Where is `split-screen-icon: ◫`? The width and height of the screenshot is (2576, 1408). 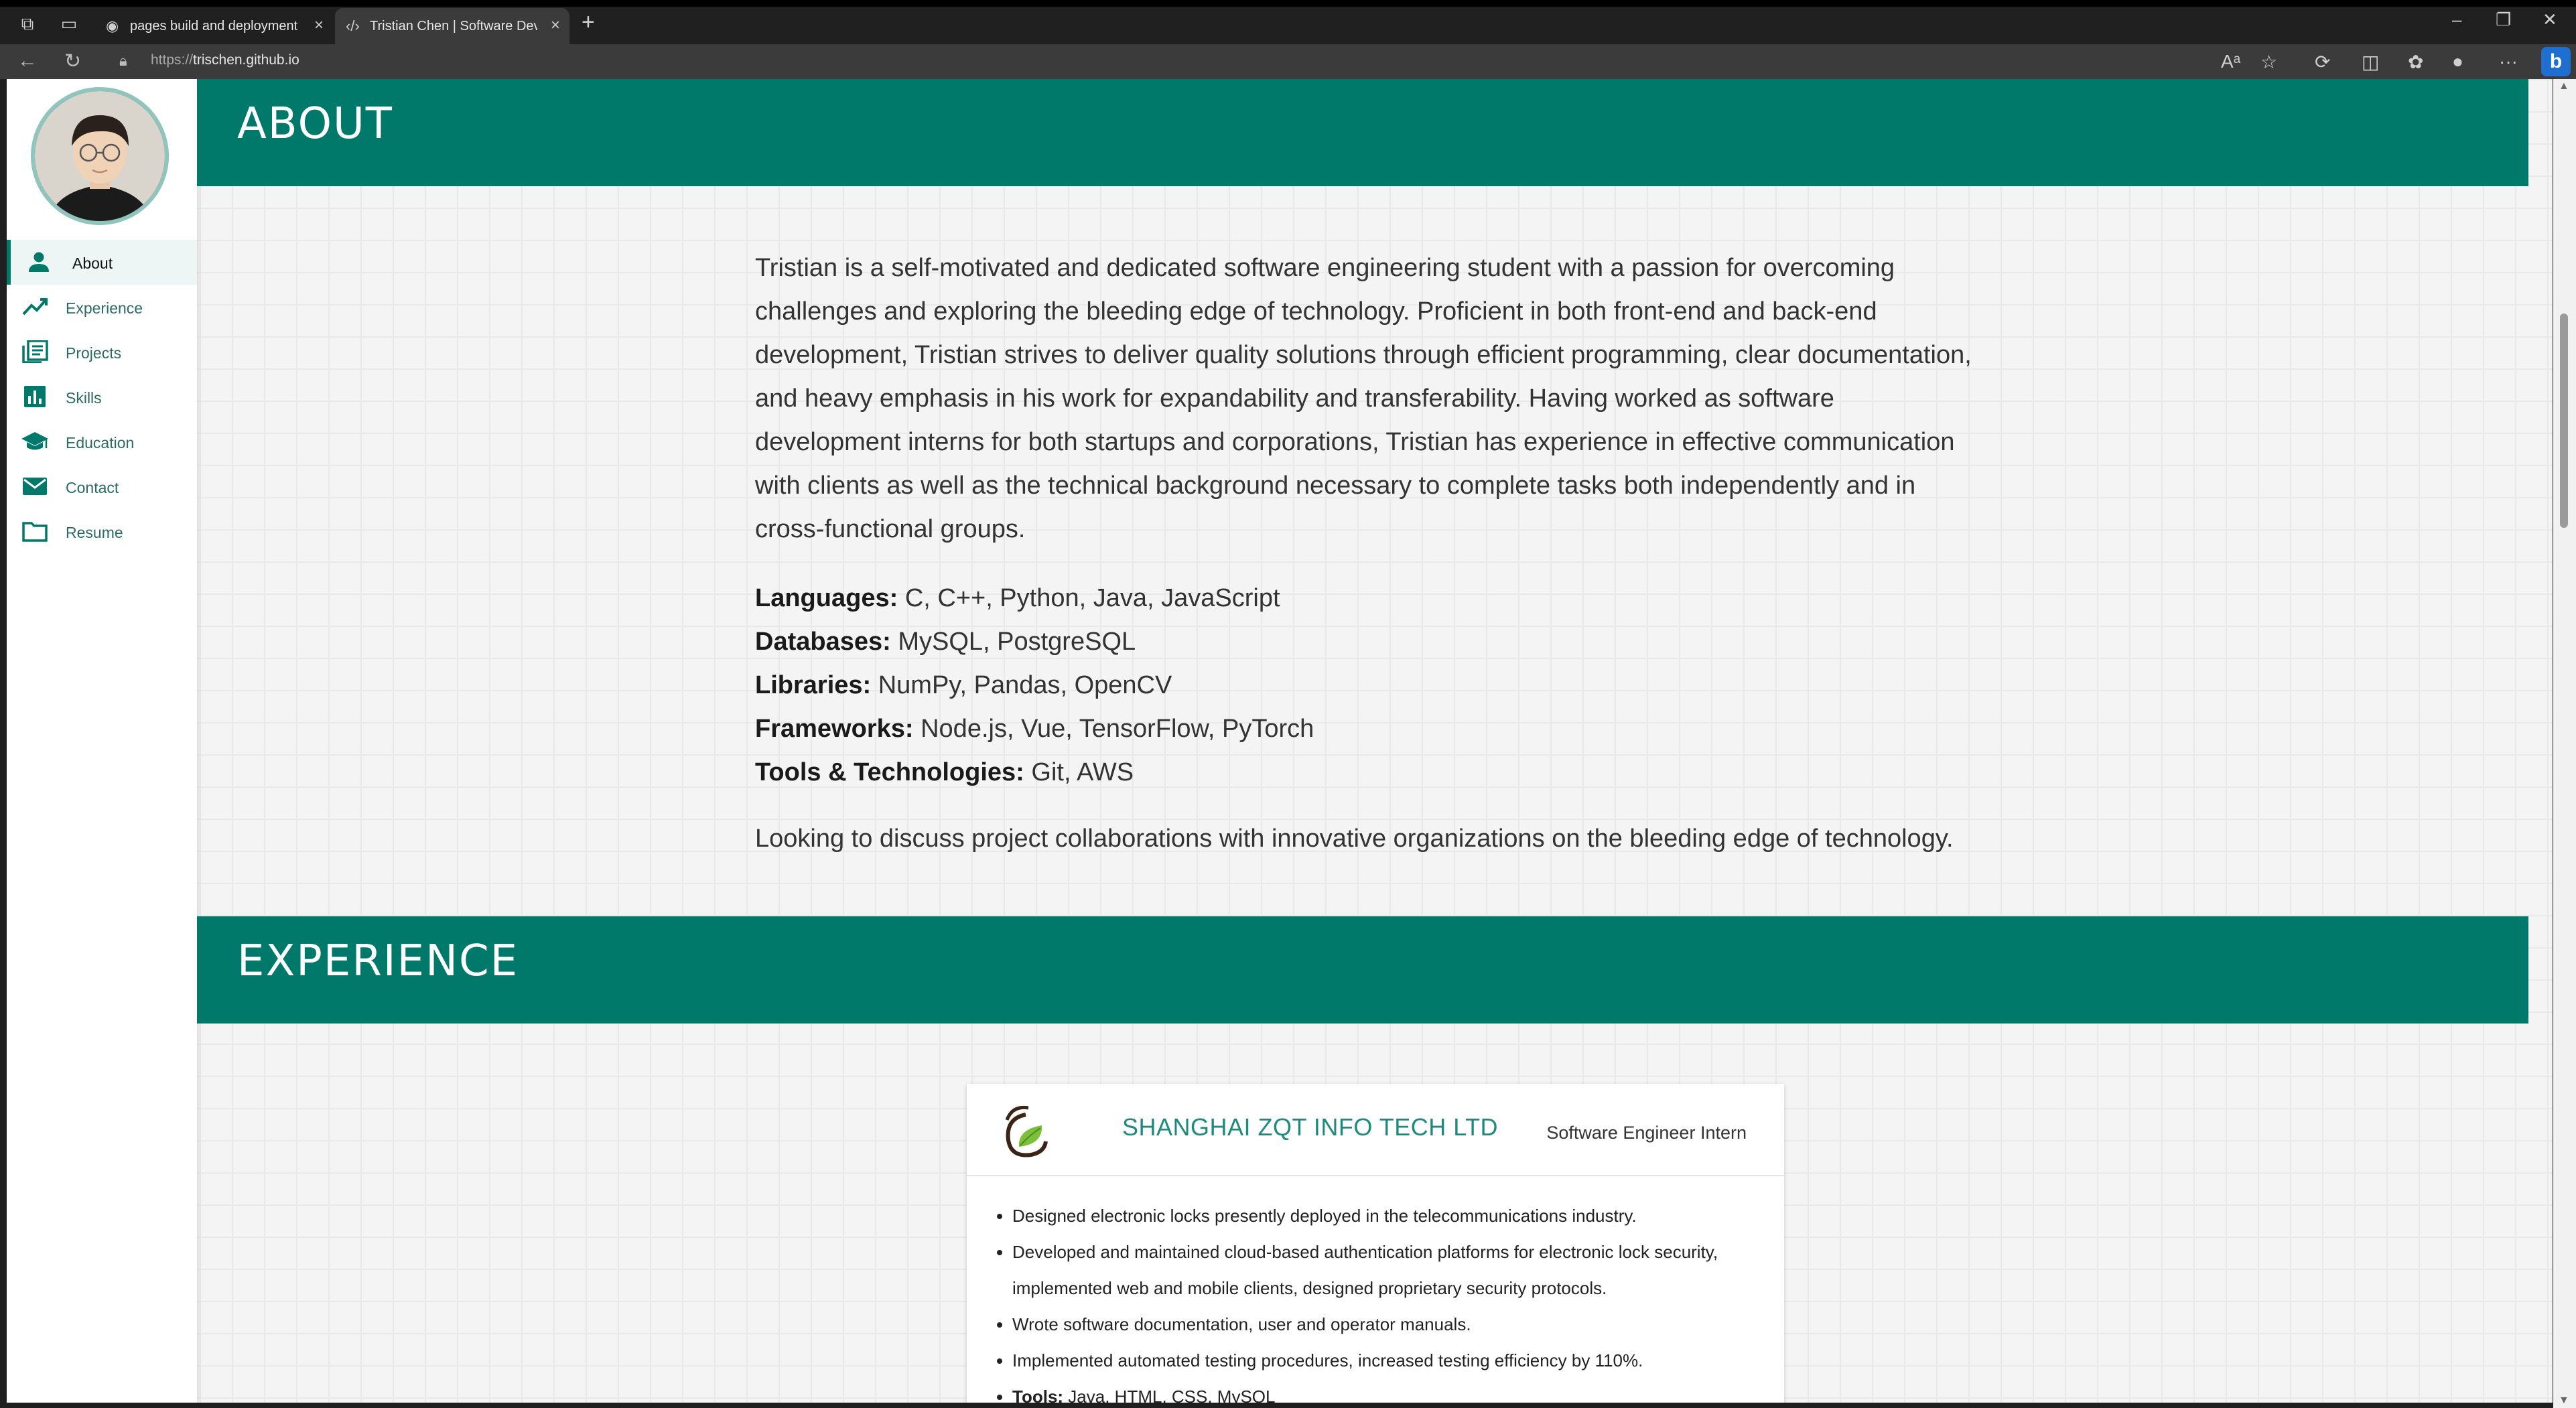
split-screen-icon: ◫ is located at coordinates (2370, 62).